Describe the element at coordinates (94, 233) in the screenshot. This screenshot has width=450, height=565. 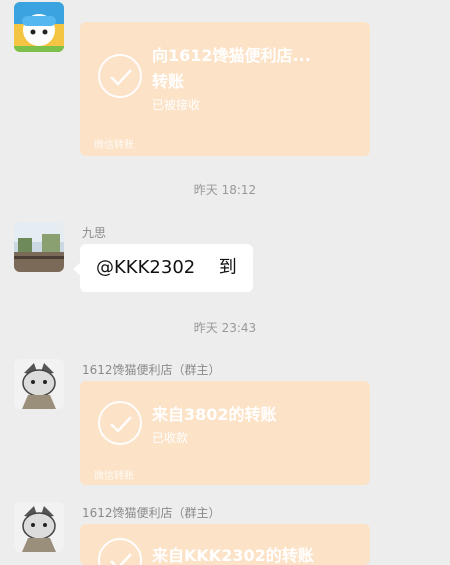
I see `sender-name: 九思` at that location.